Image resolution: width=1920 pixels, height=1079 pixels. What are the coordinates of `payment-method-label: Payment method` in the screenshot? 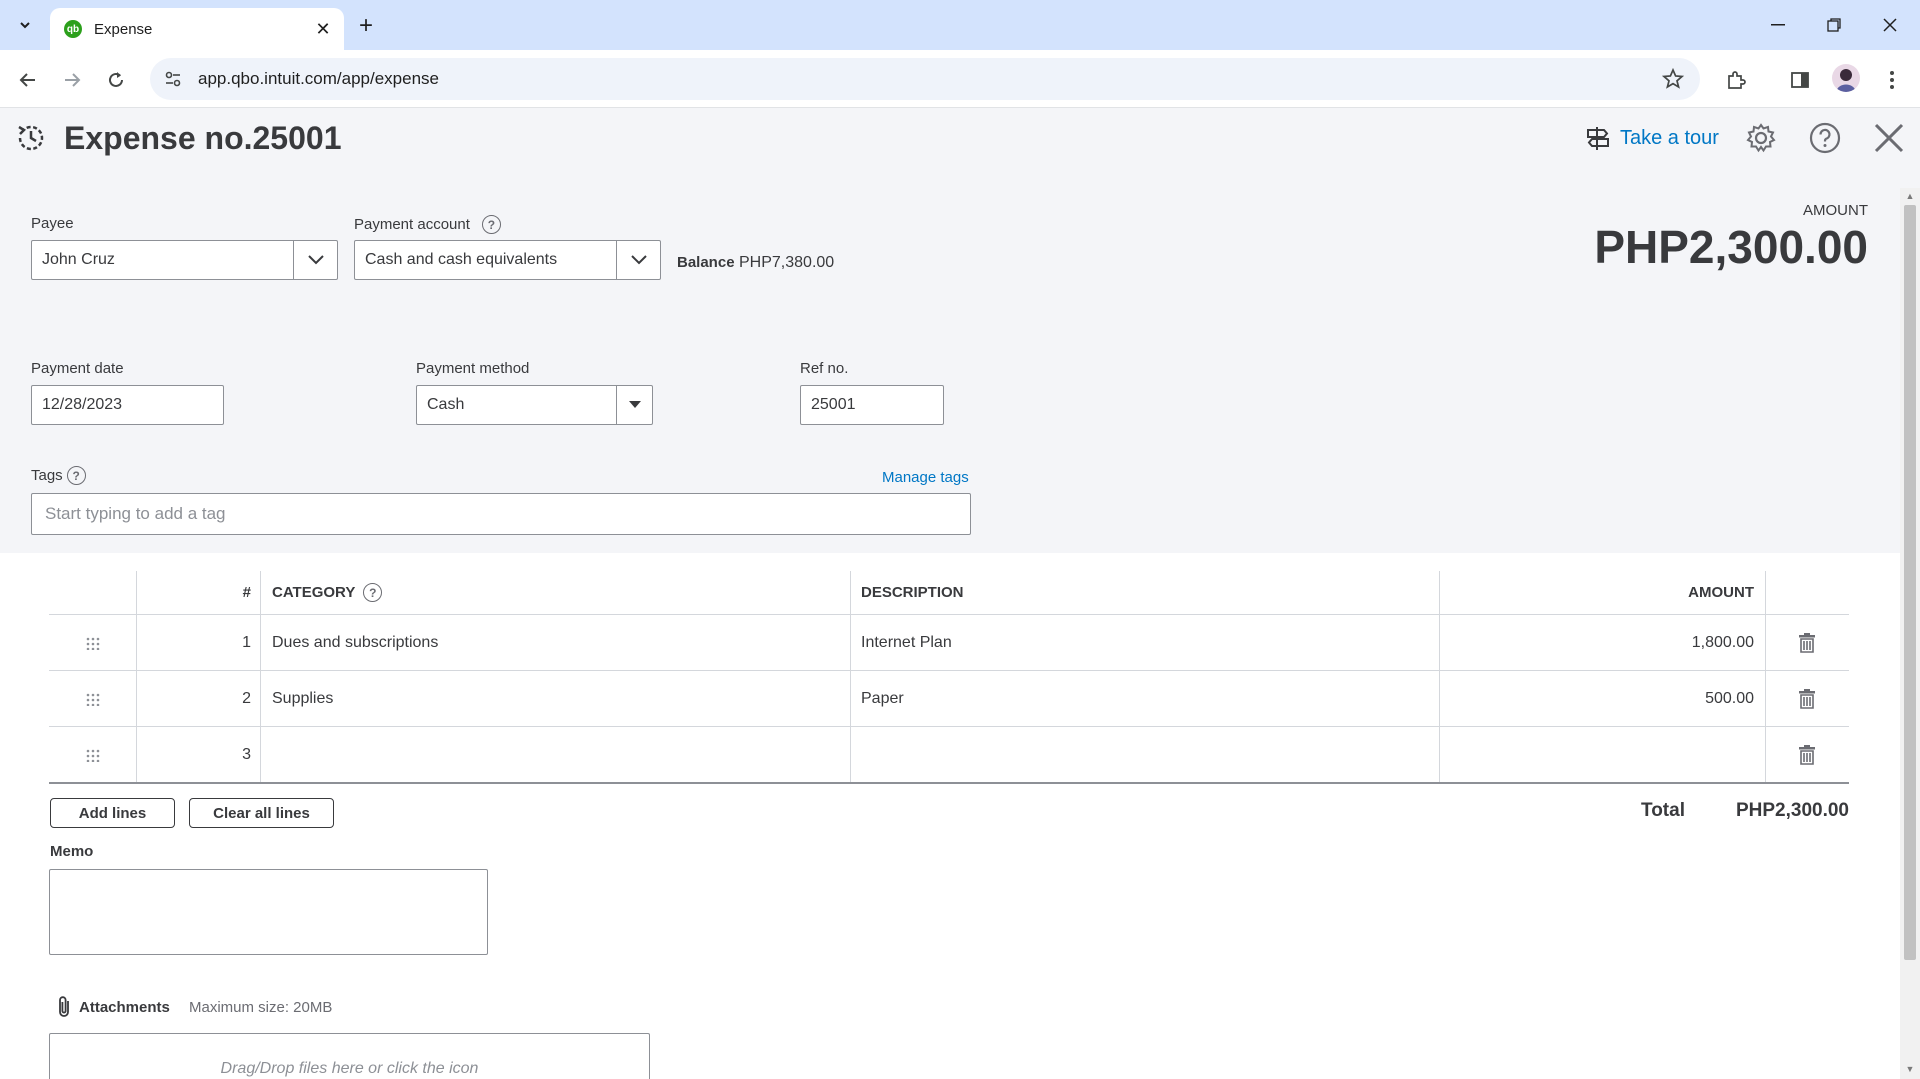 It's located at (473, 368).